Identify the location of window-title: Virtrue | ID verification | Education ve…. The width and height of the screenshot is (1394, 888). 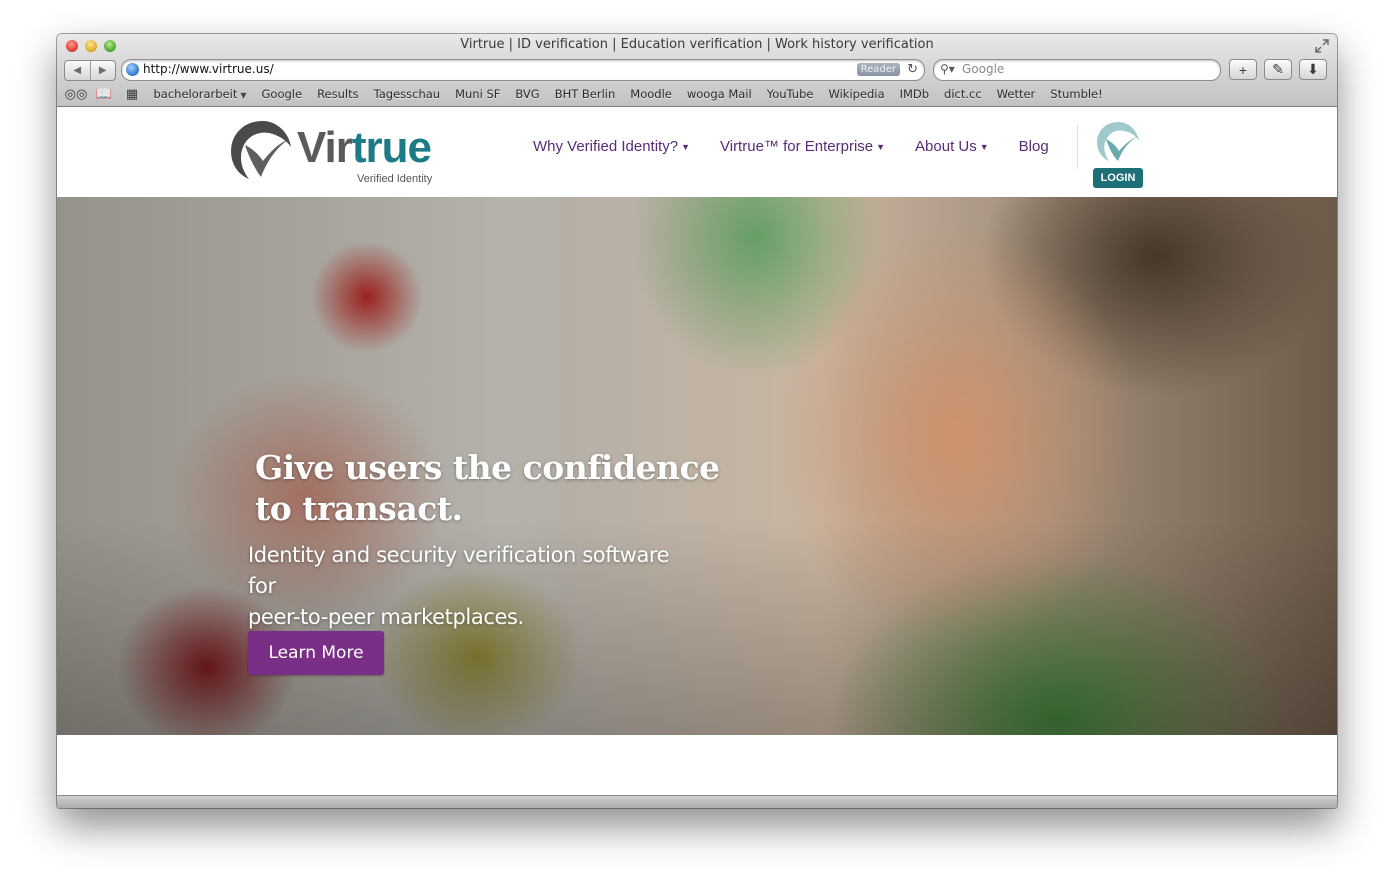
(697, 44).